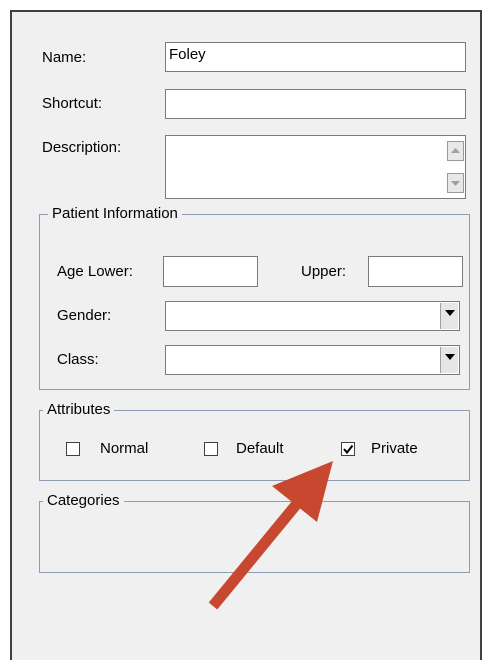  I want to click on arrow-shaft, so click(256, 553).